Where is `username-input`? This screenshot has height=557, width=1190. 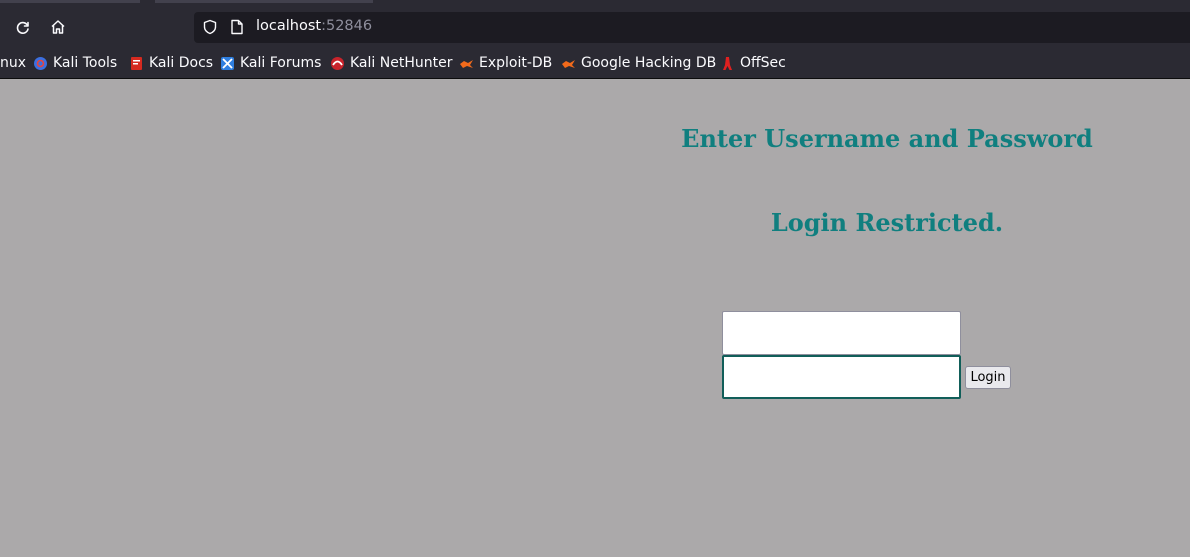
username-input is located at coordinates (841, 333).